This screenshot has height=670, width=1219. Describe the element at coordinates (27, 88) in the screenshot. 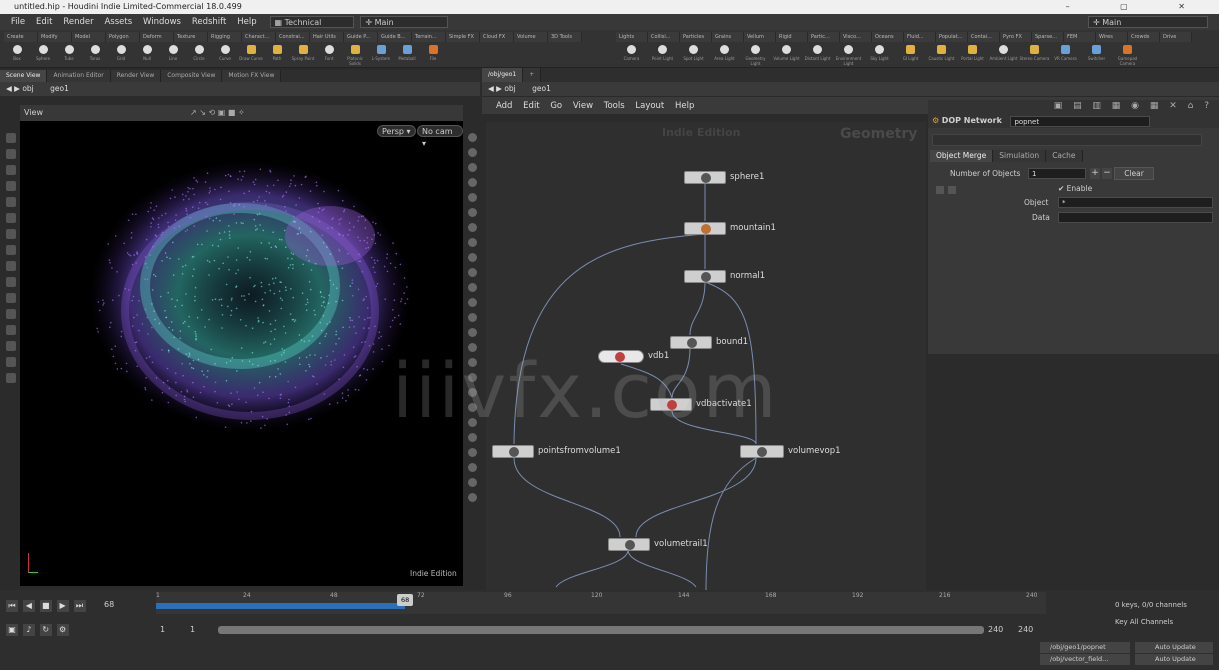

I see `path-obj: obj` at that location.